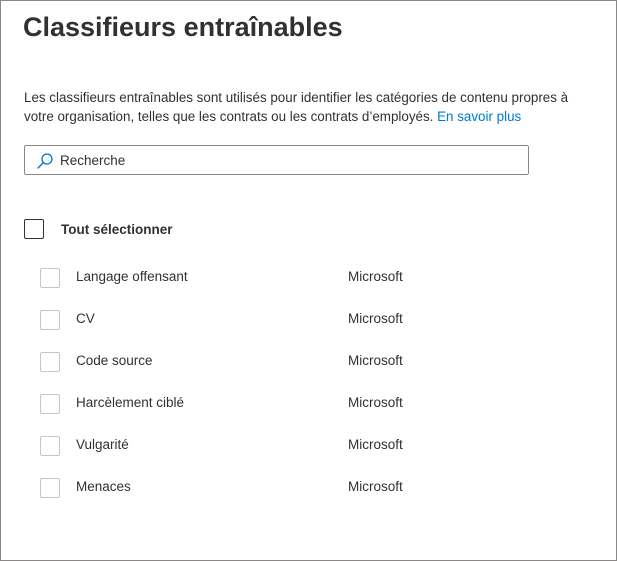  I want to click on list-item: CV Microsoft, so click(290, 319).